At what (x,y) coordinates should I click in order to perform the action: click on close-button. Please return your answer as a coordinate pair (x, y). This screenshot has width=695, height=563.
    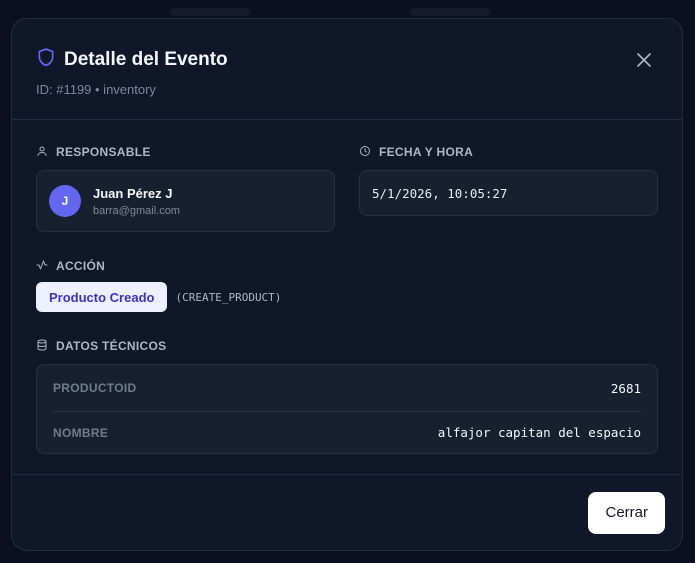
    Looking at the image, I should click on (644, 61).